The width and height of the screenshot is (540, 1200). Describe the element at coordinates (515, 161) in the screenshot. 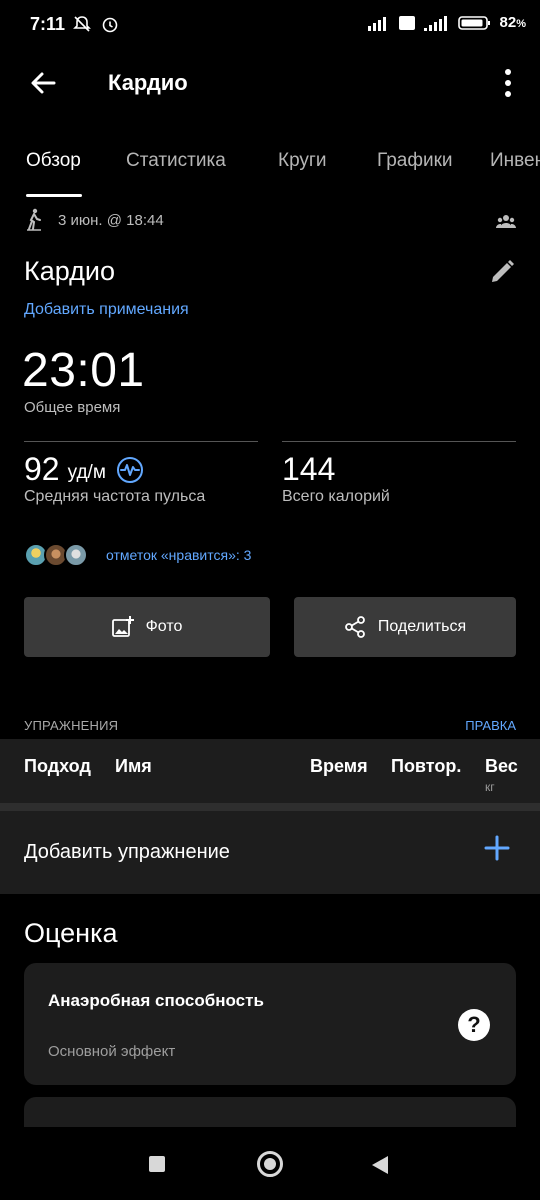

I see `tab-gear: Инвен` at that location.